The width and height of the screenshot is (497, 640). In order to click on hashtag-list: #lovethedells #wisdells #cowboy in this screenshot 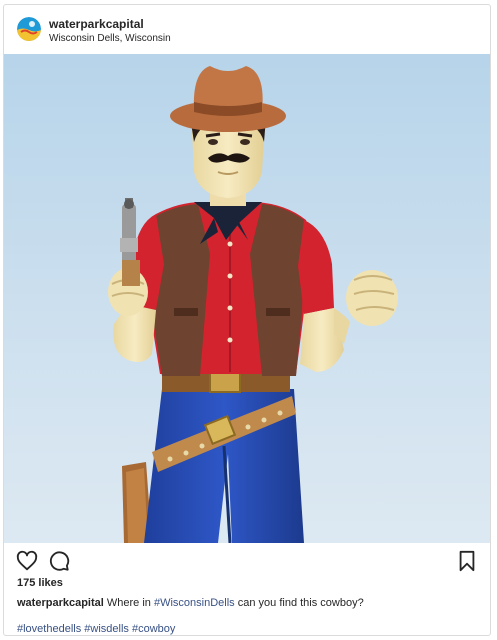, I will do `click(96, 629)`.